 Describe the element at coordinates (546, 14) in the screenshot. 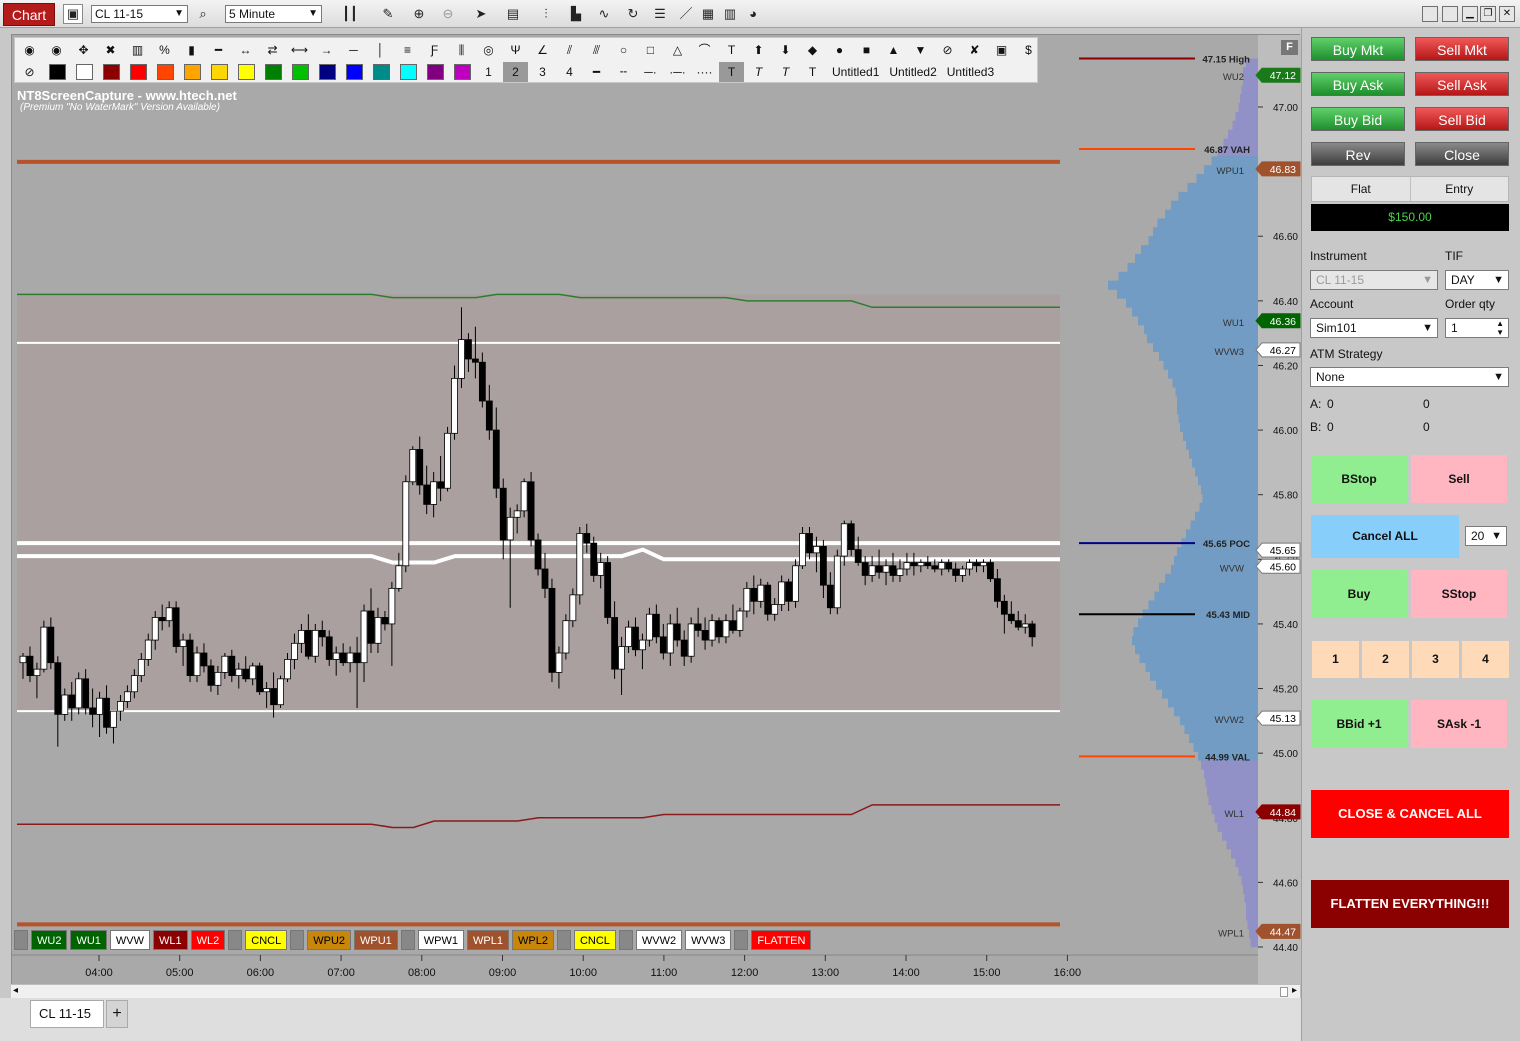

I see `indicators-icon: ⫶` at that location.